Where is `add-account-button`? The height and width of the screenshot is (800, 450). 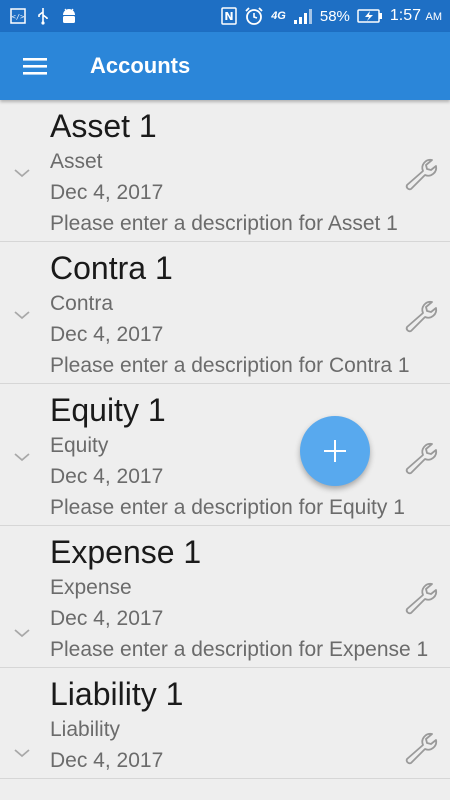
add-account-button is located at coordinates (335, 451).